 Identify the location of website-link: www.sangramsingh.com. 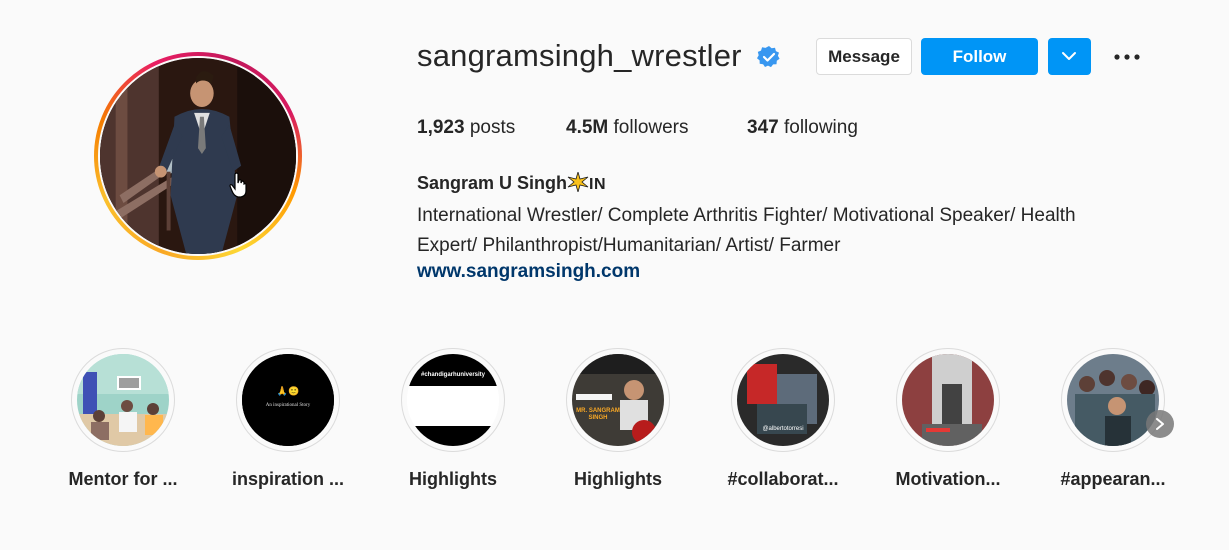
(528, 272).